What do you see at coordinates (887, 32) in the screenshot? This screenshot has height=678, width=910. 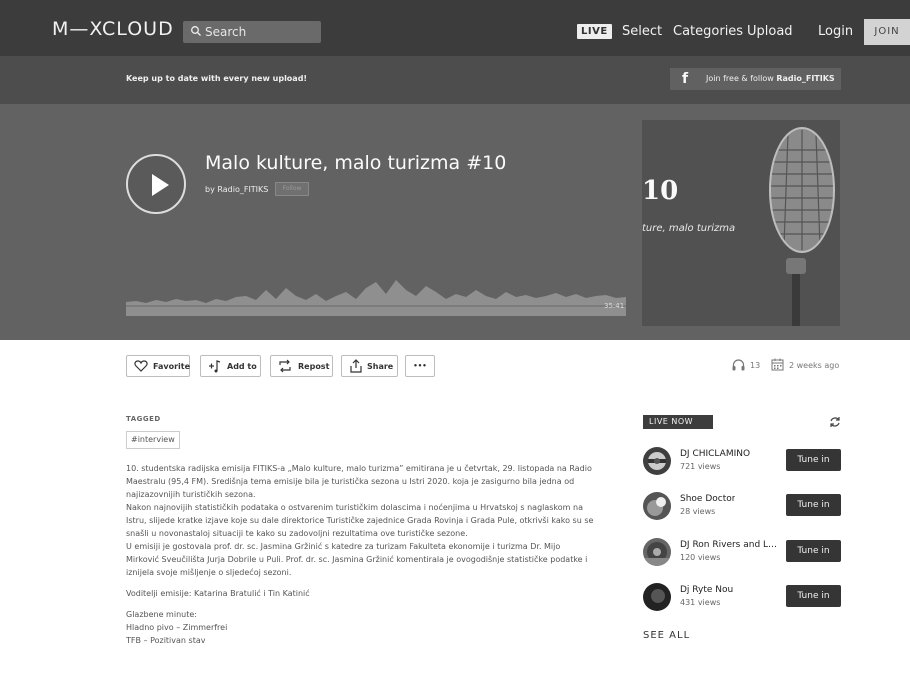 I see `join-button: JOIN` at bounding box center [887, 32].